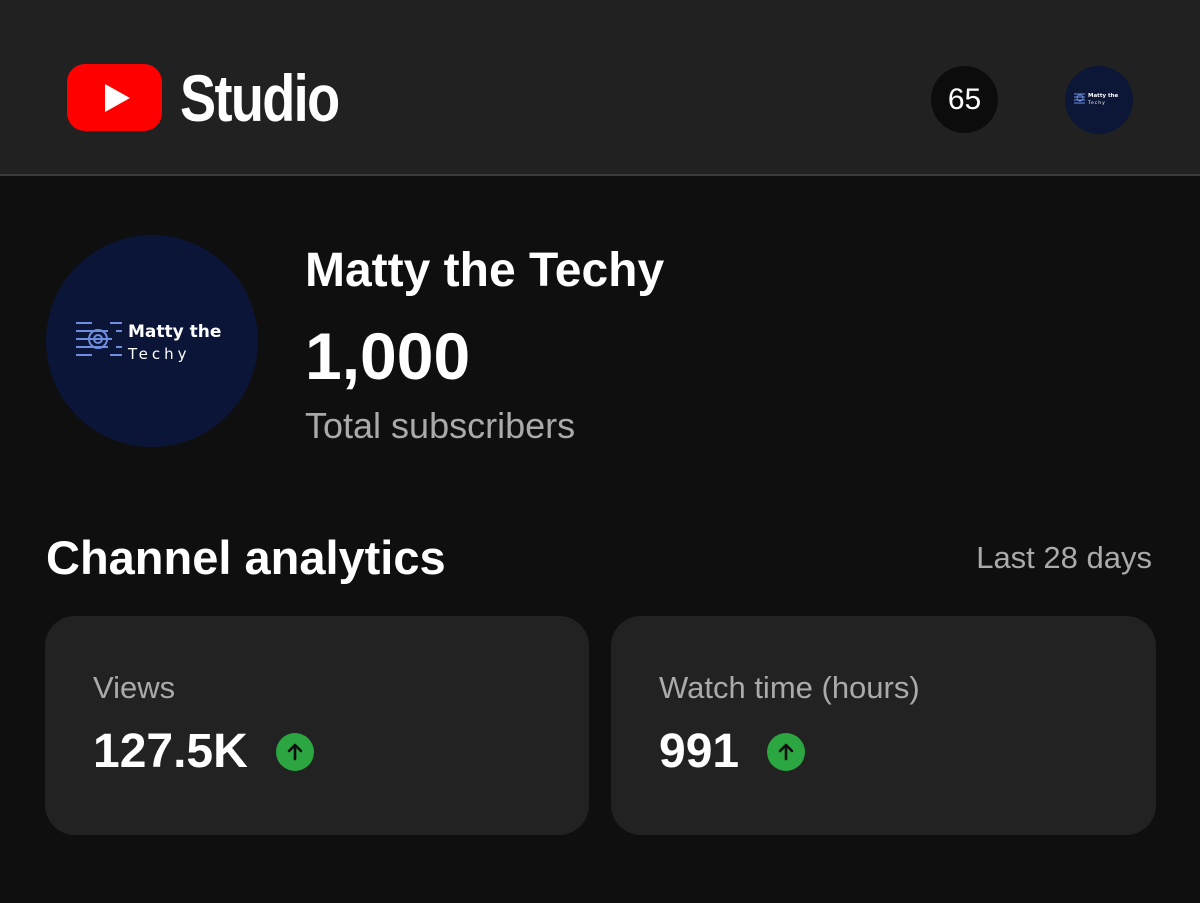  I want to click on channel-avatar: Matty the Techy, so click(152, 341).